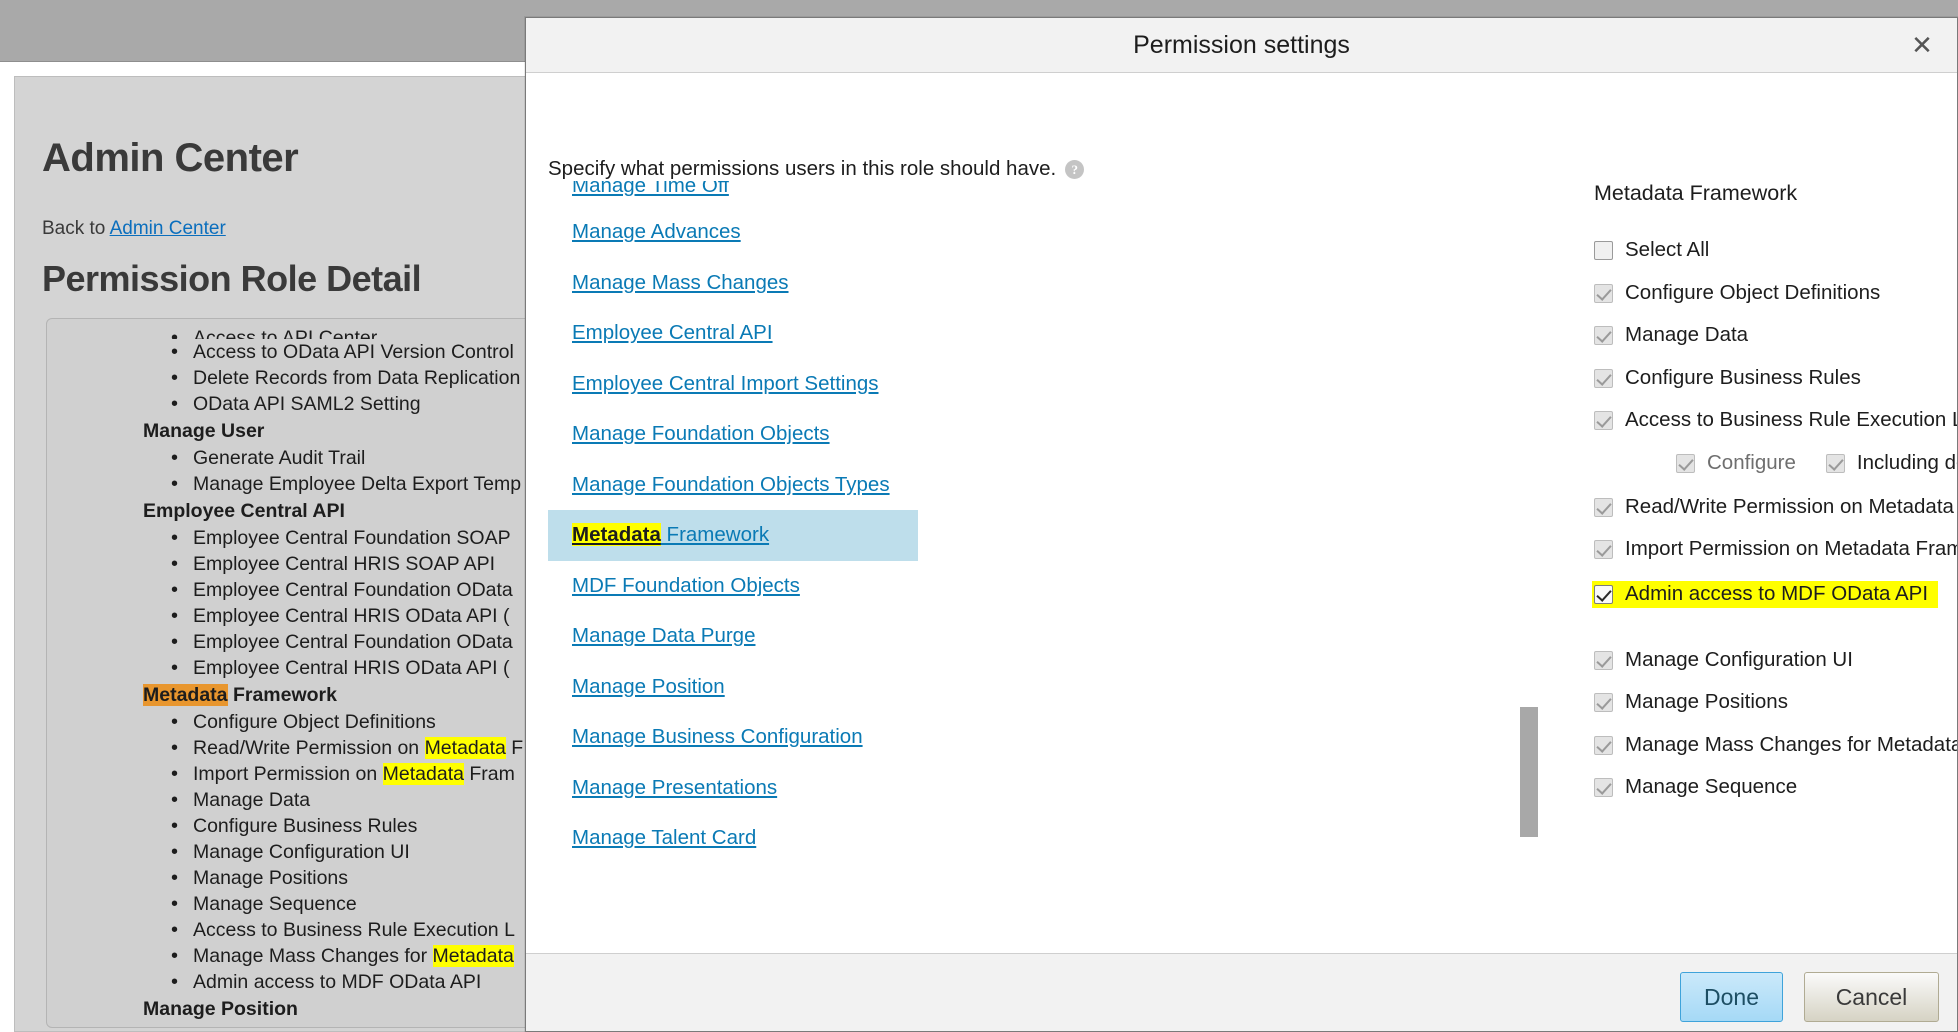 This screenshot has width=1958, height=1032. I want to click on permission-row-wrapper-admin-access-mdf-odata-api: Admin access to MDF OData API, so click(1774, 604).